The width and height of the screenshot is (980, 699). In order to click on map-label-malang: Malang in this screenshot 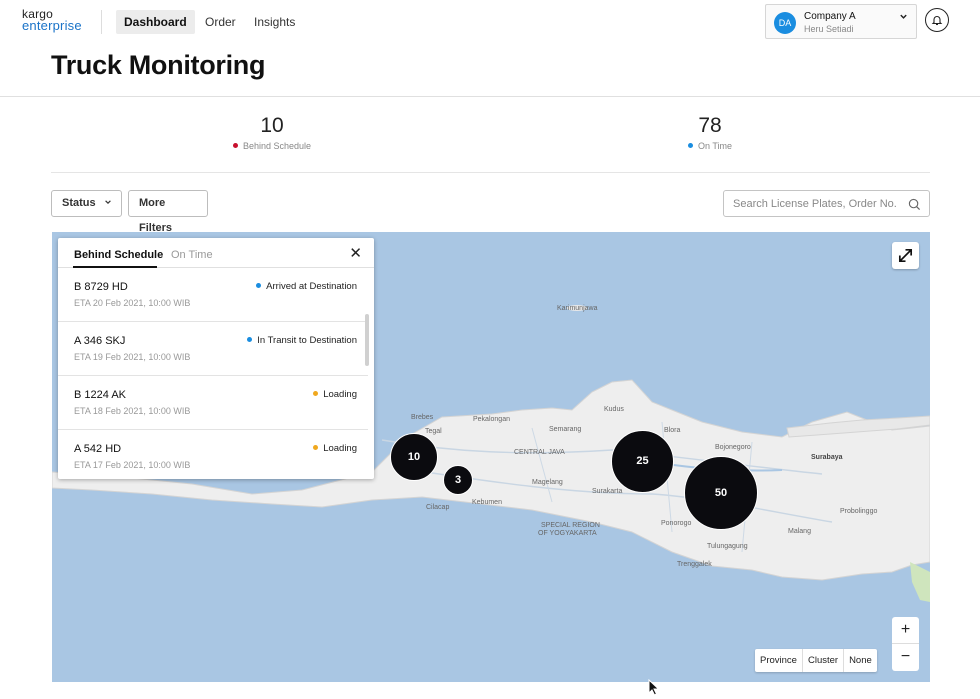, I will do `click(799, 531)`.